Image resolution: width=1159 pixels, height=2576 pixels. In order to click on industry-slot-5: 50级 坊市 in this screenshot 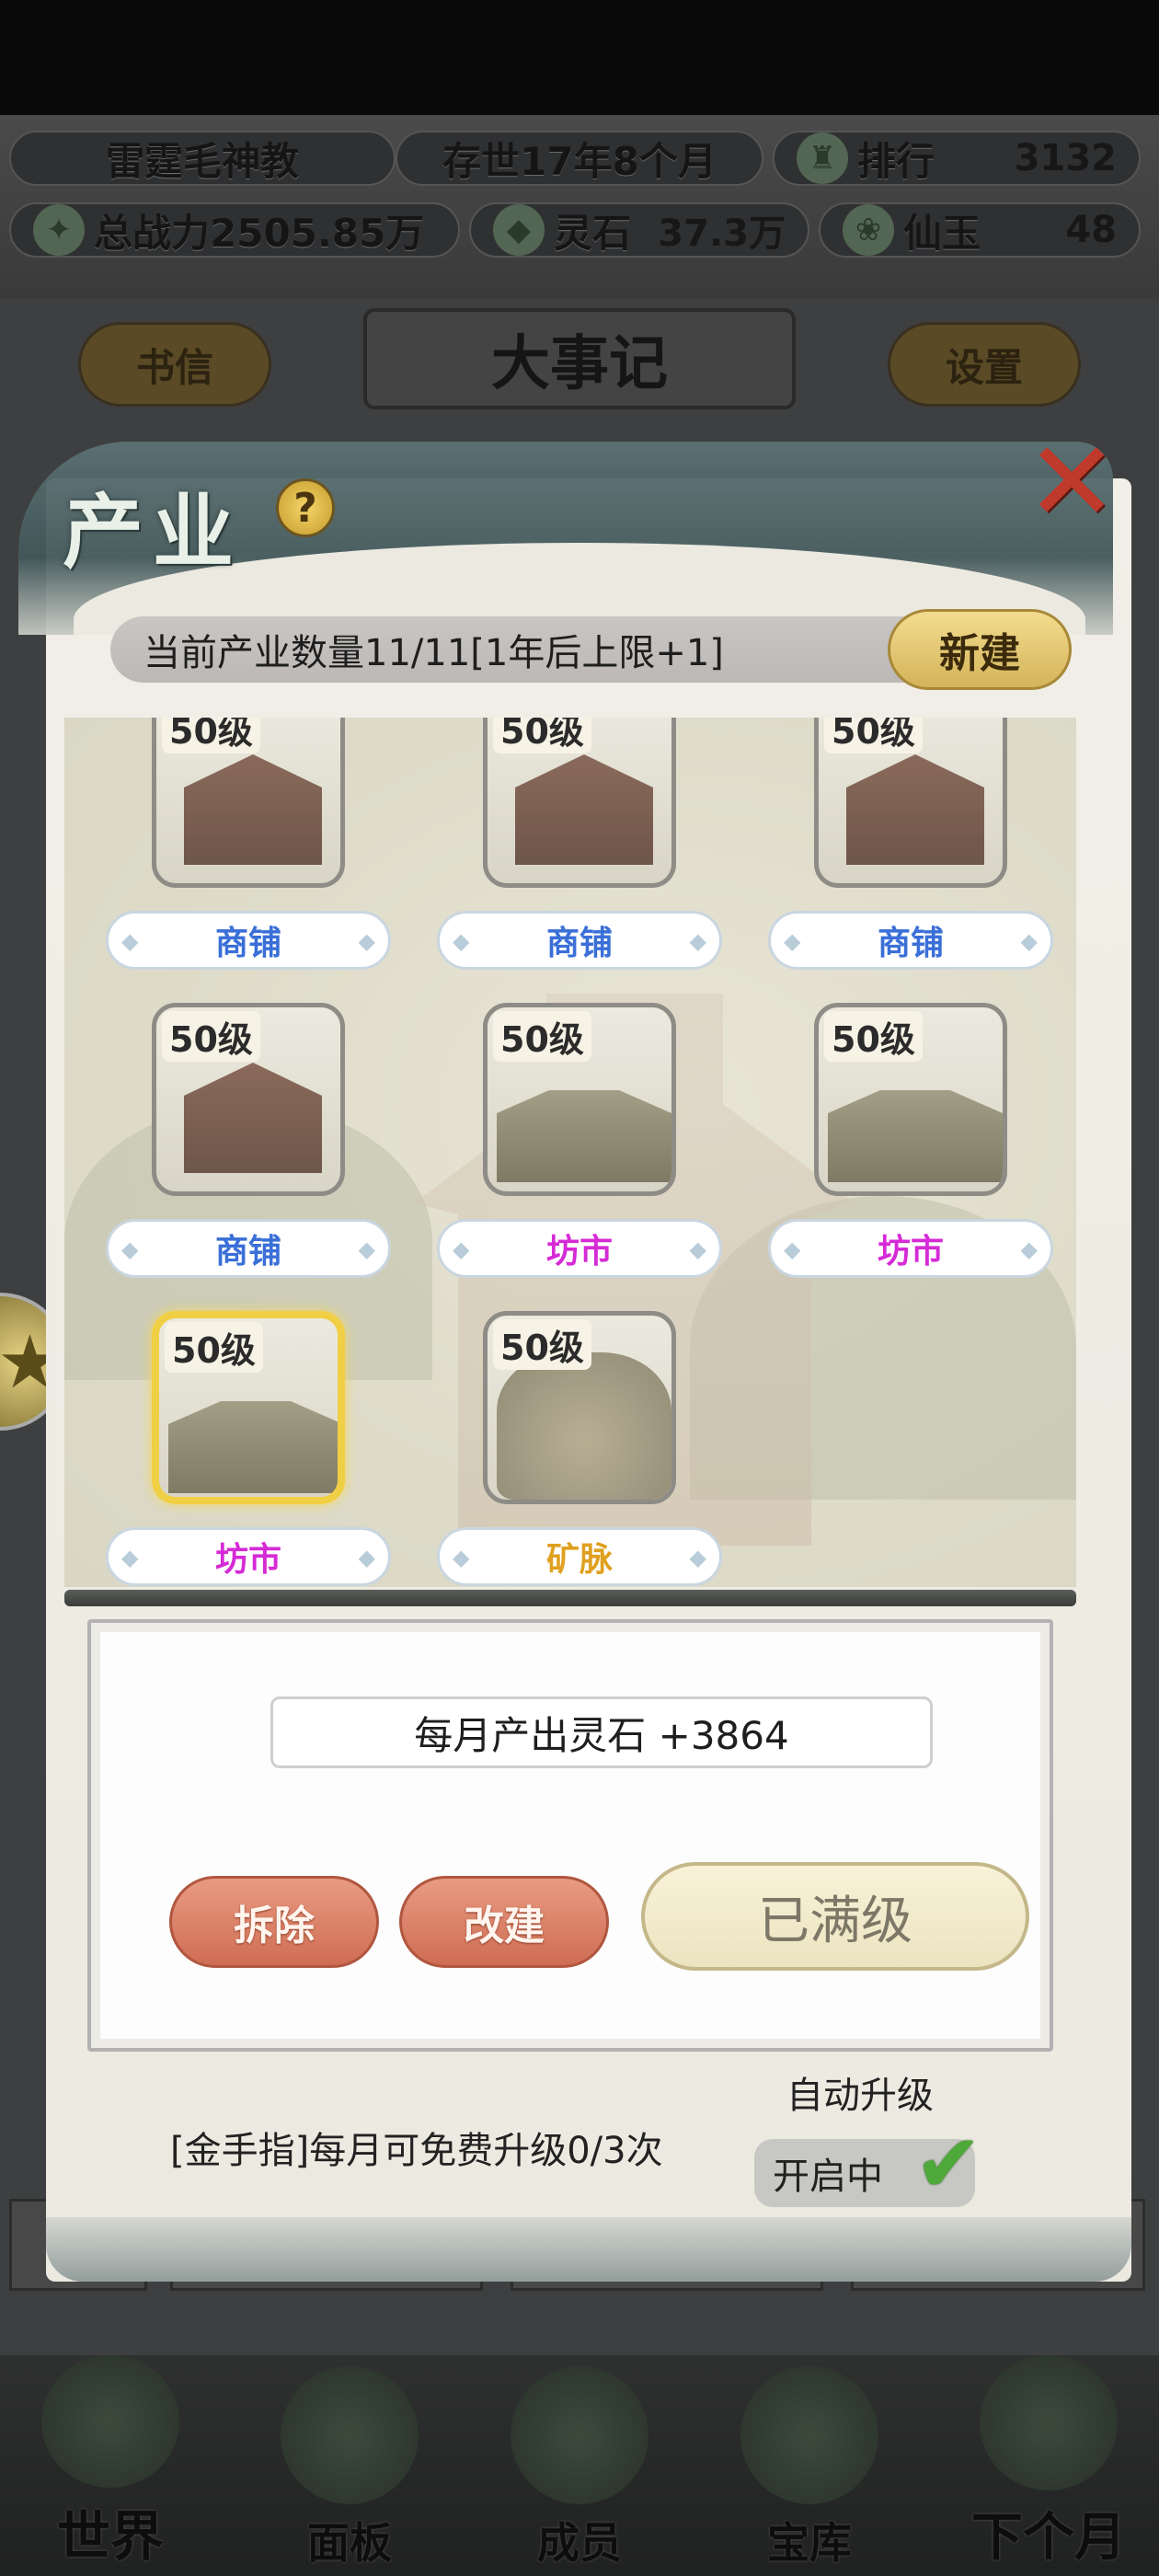, I will do `click(579, 1159)`.